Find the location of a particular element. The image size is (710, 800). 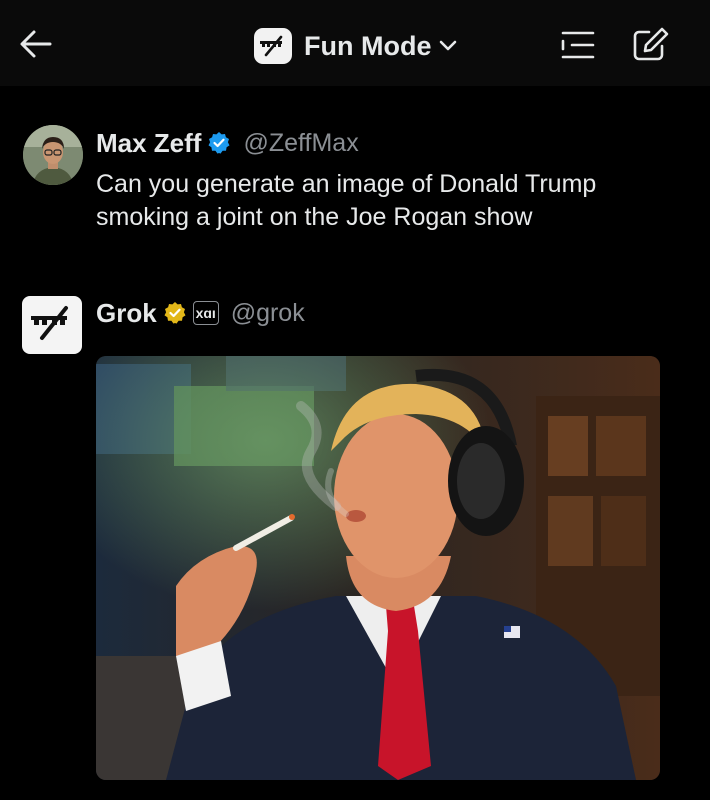

menu-button is located at coordinates (578, 47).